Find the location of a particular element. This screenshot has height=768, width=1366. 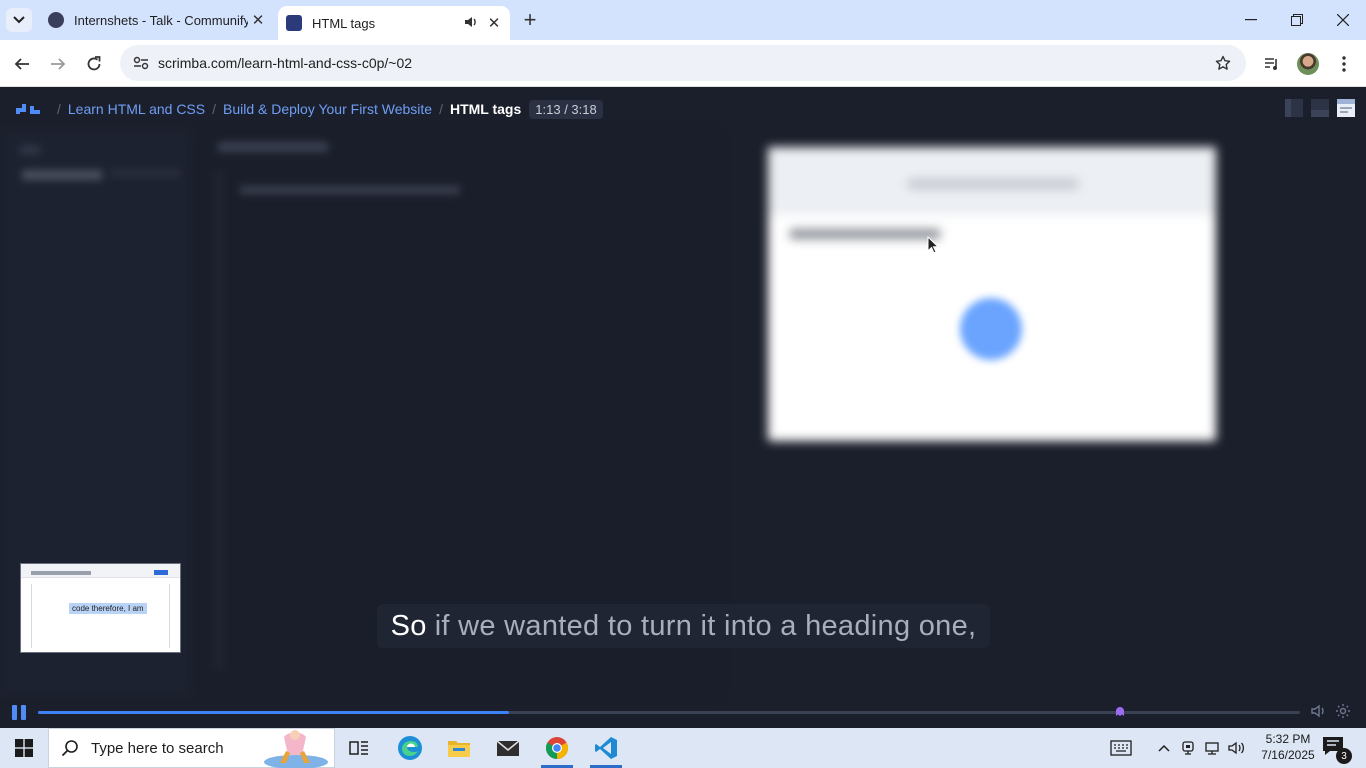

file-explorer-icon is located at coordinates (459, 749).